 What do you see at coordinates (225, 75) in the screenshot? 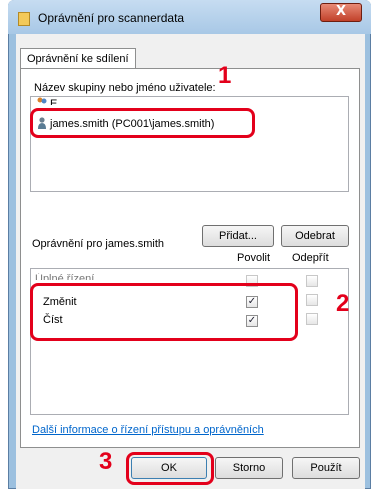
I see `callout-number-1: 1` at bounding box center [225, 75].